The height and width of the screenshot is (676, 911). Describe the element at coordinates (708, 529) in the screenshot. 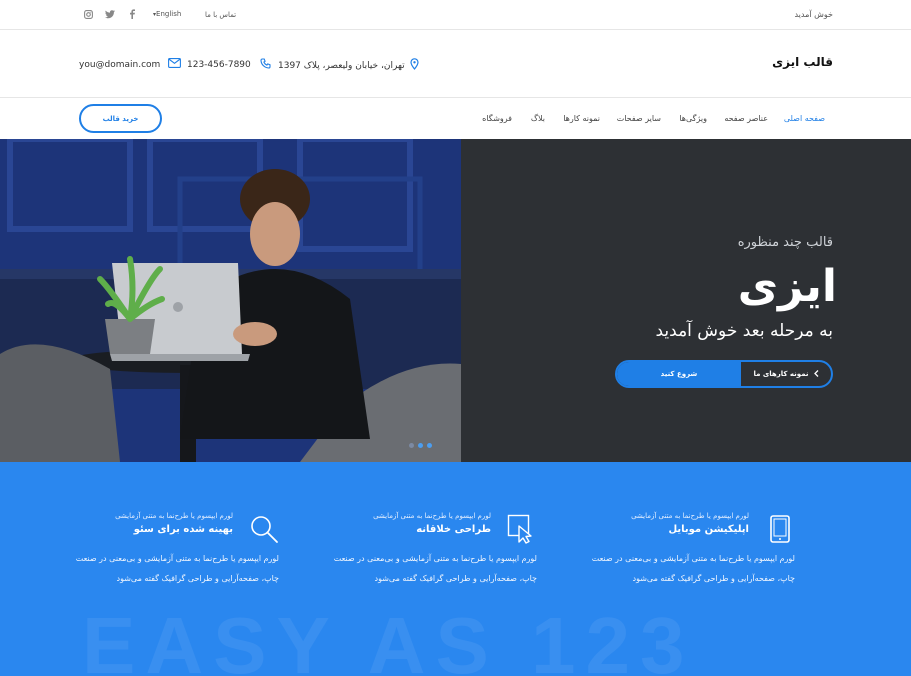

I see `feature-title: اپلیکیشن موبایل` at that location.